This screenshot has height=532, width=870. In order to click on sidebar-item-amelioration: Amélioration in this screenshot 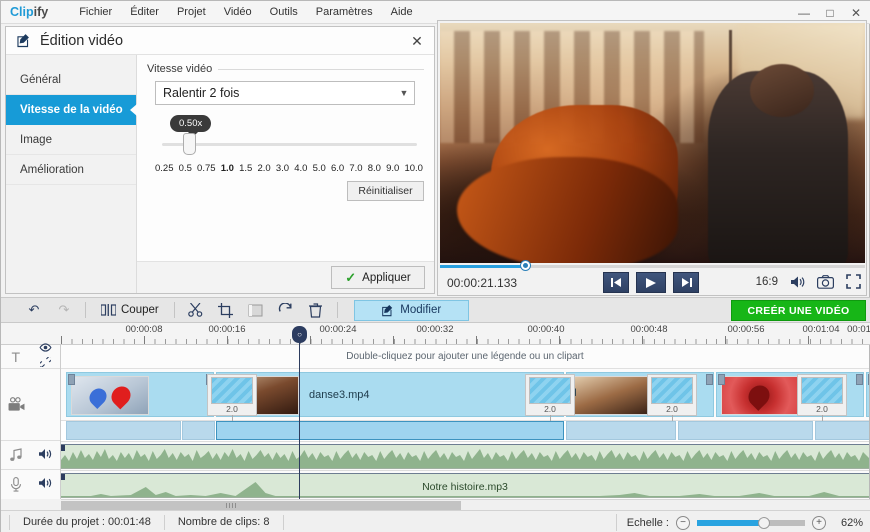, I will do `click(71, 170)`.